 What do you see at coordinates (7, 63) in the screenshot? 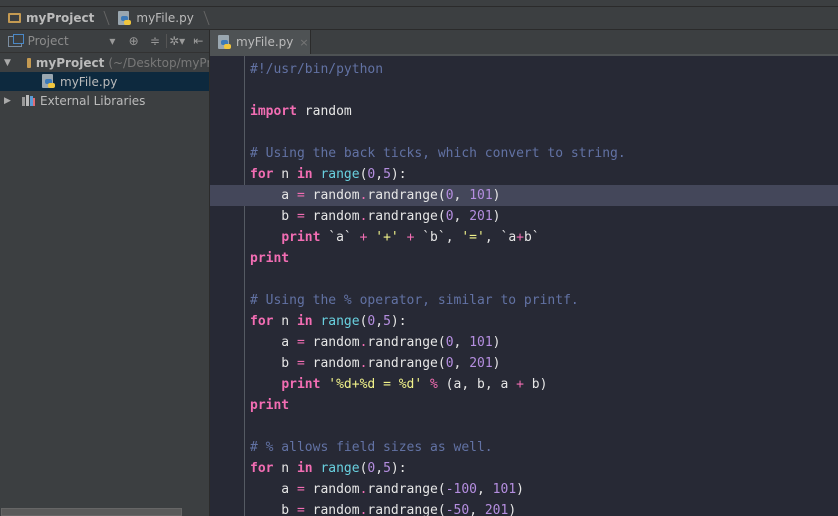
I see `expand-arrow-icon: ▼` at bounding box center [7, 63].